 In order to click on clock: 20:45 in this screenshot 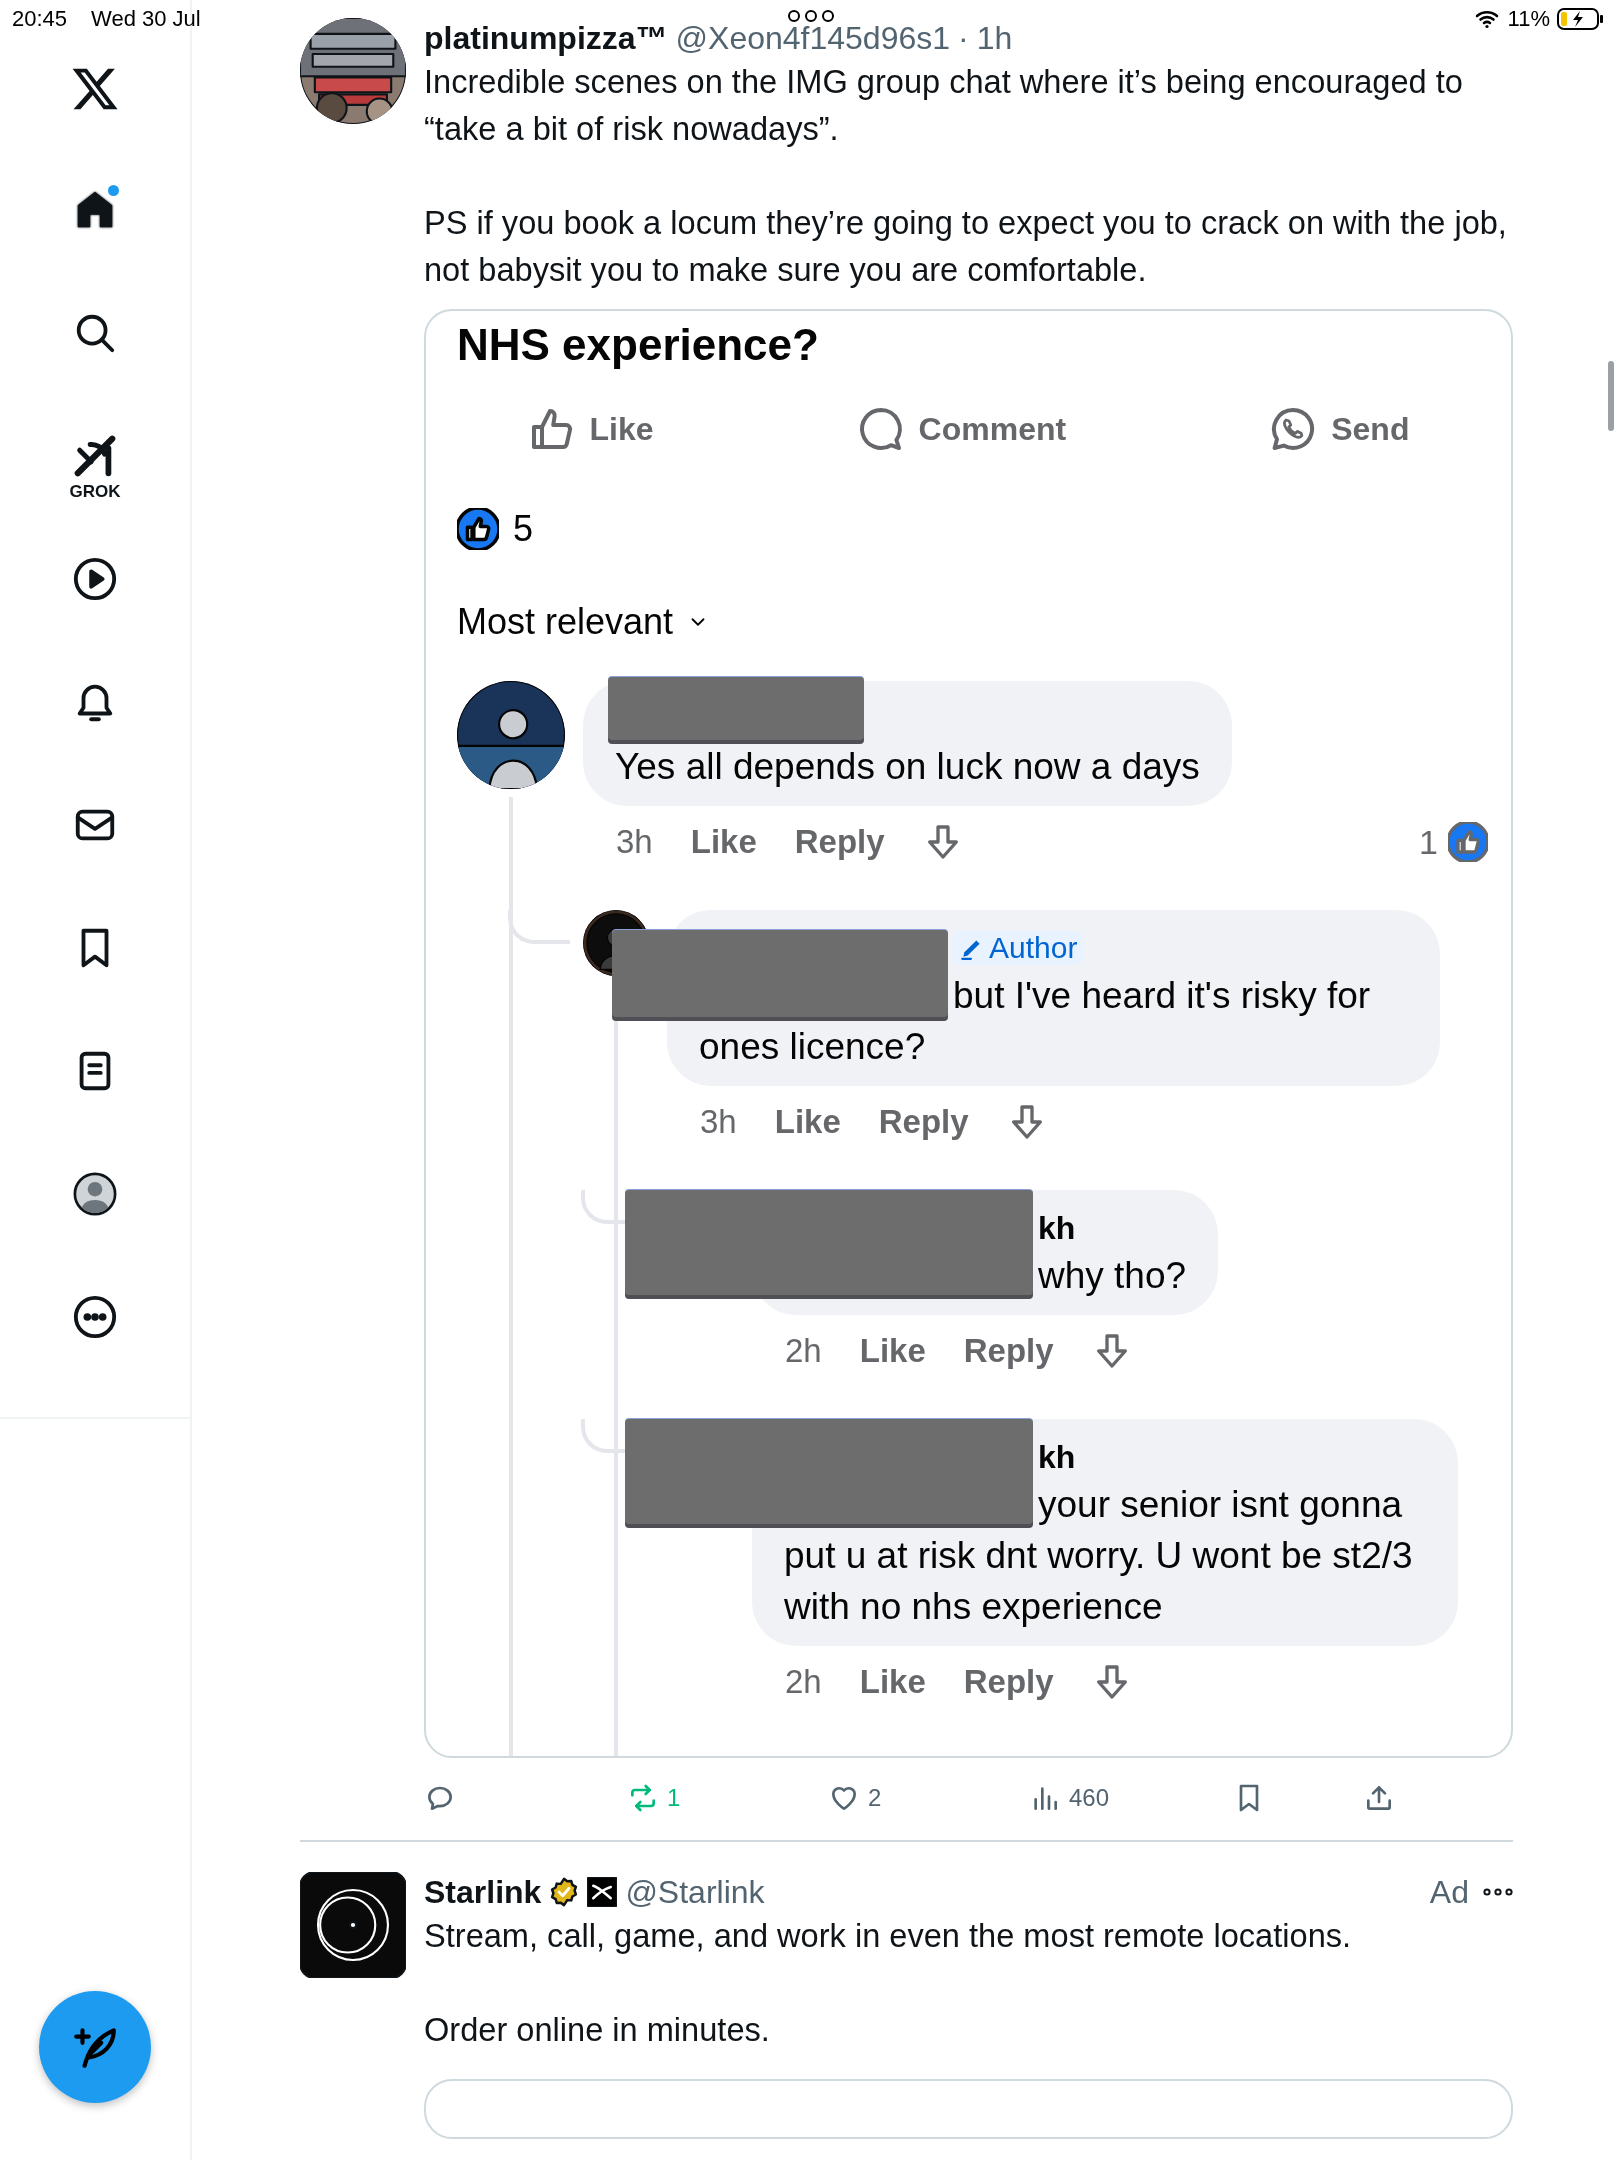, I will do `click(40, 19)`.